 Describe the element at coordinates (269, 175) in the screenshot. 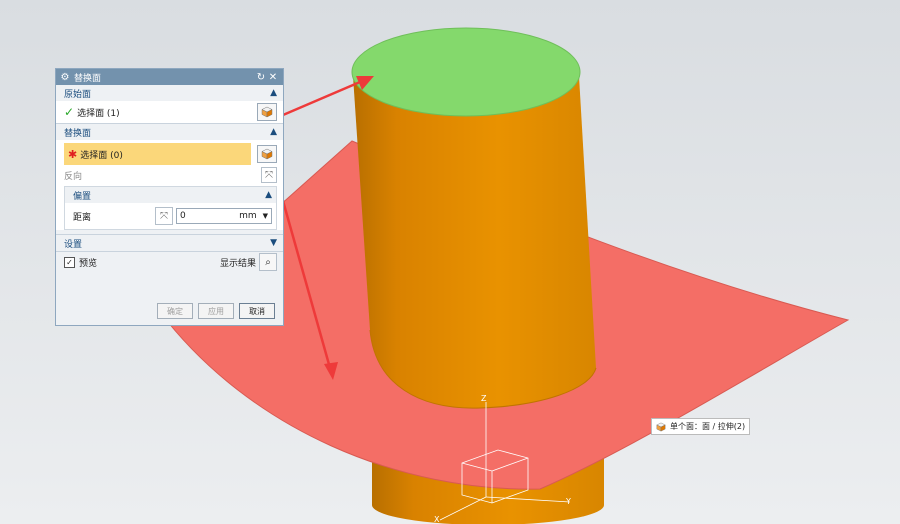

I see `reverse-direction-icon: ⤧` at that location.